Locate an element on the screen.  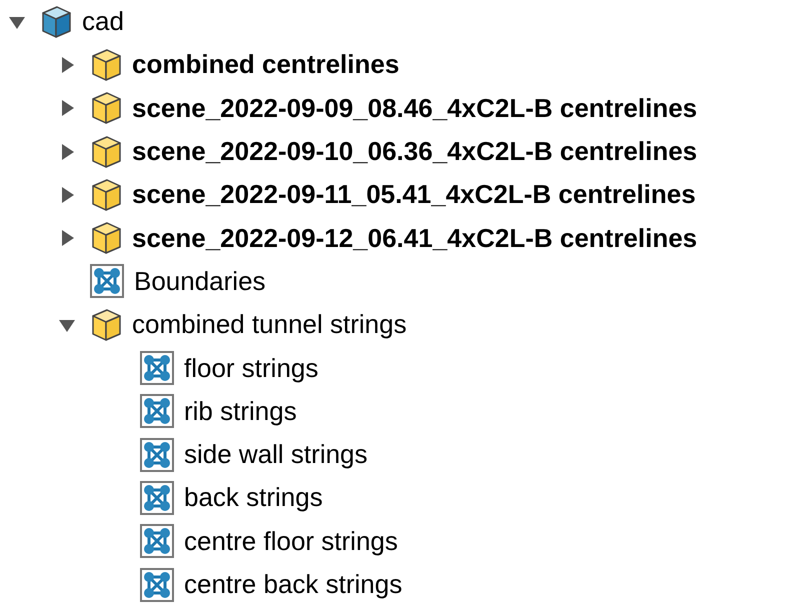
tree-item-label: scene_2022-09-09_08.46_4xC2L-B centrelines is located at coordinates (415, 108).